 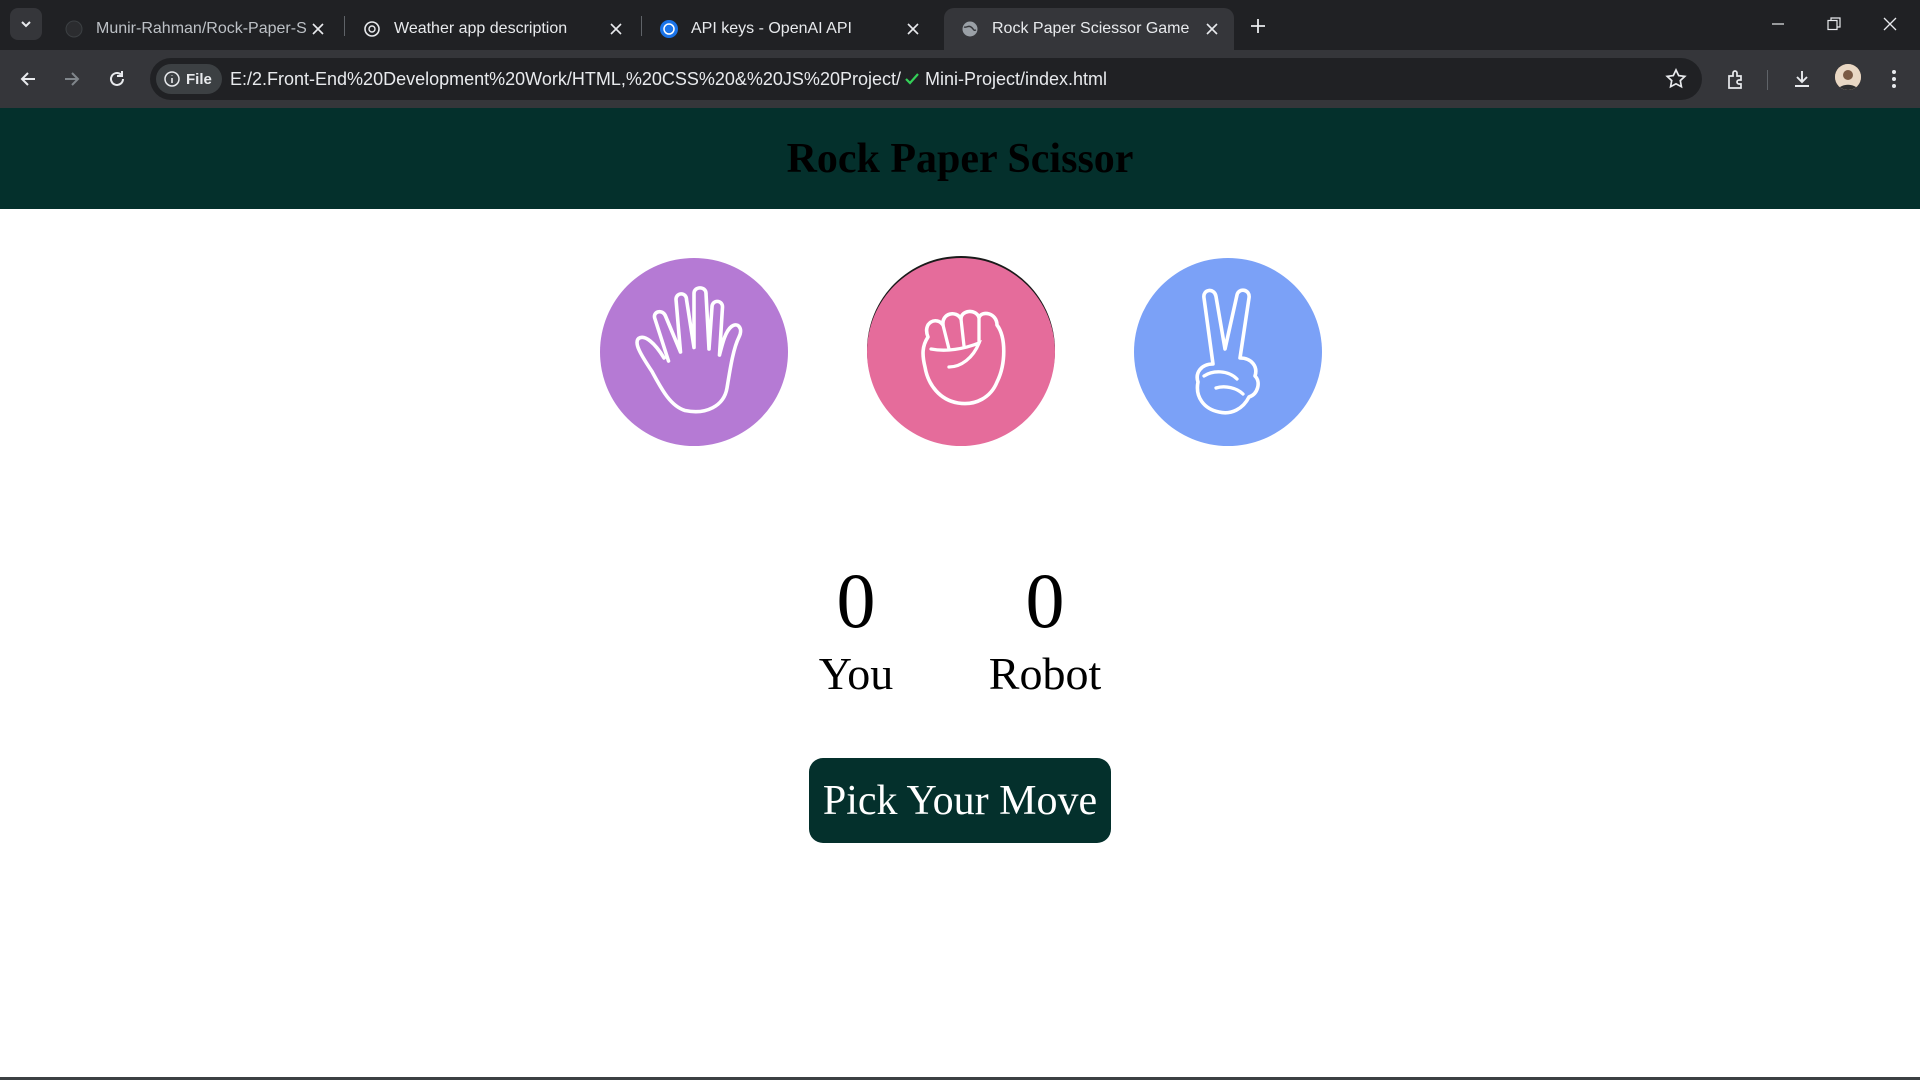 I want to click on user-score: 0 You, so click(x=856, y=628).